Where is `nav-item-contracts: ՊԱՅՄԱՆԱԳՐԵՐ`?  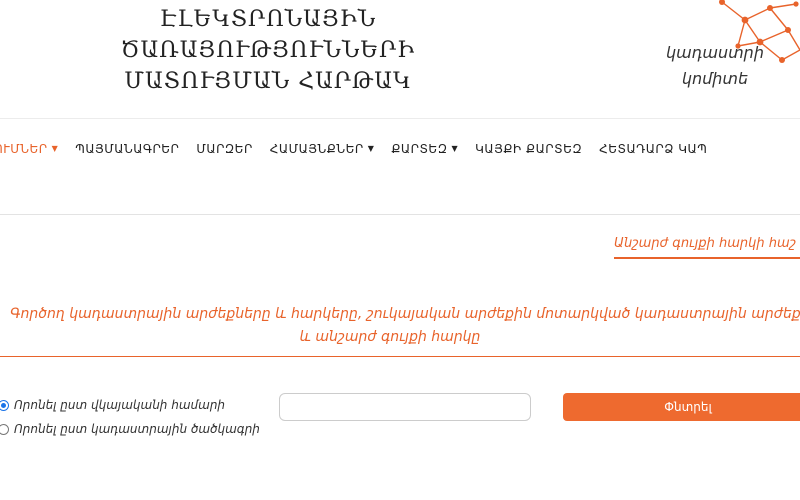 nav-item-contracts: ՊԱՅՄԱՆԱԳՐԵՐ is located at coordinates (127, 149).